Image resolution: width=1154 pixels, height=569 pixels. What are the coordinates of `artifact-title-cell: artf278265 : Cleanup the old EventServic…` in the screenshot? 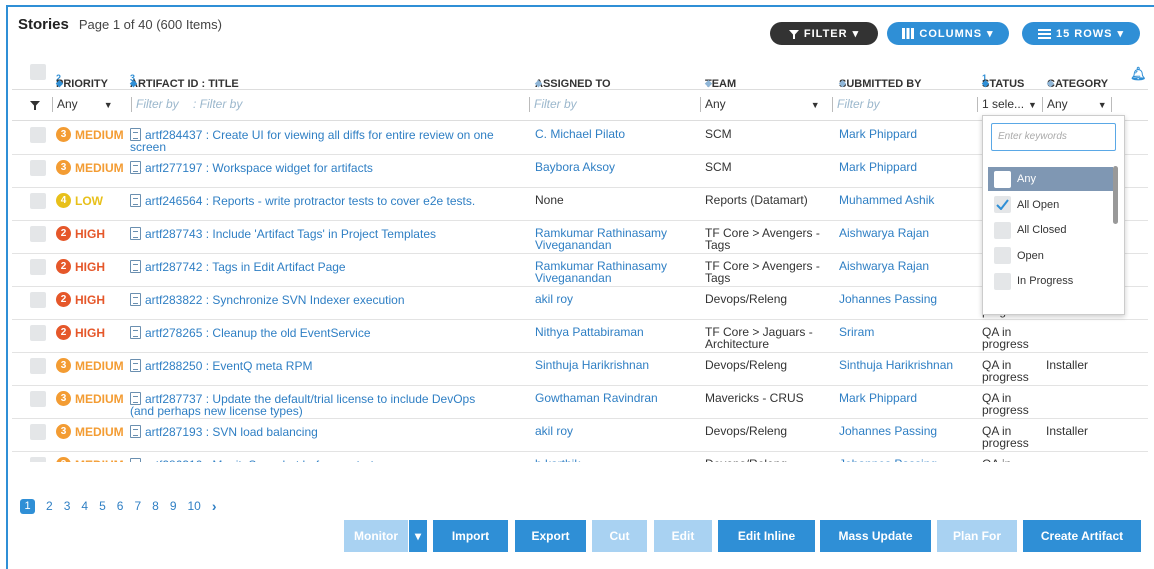 It's located at (330, 332).